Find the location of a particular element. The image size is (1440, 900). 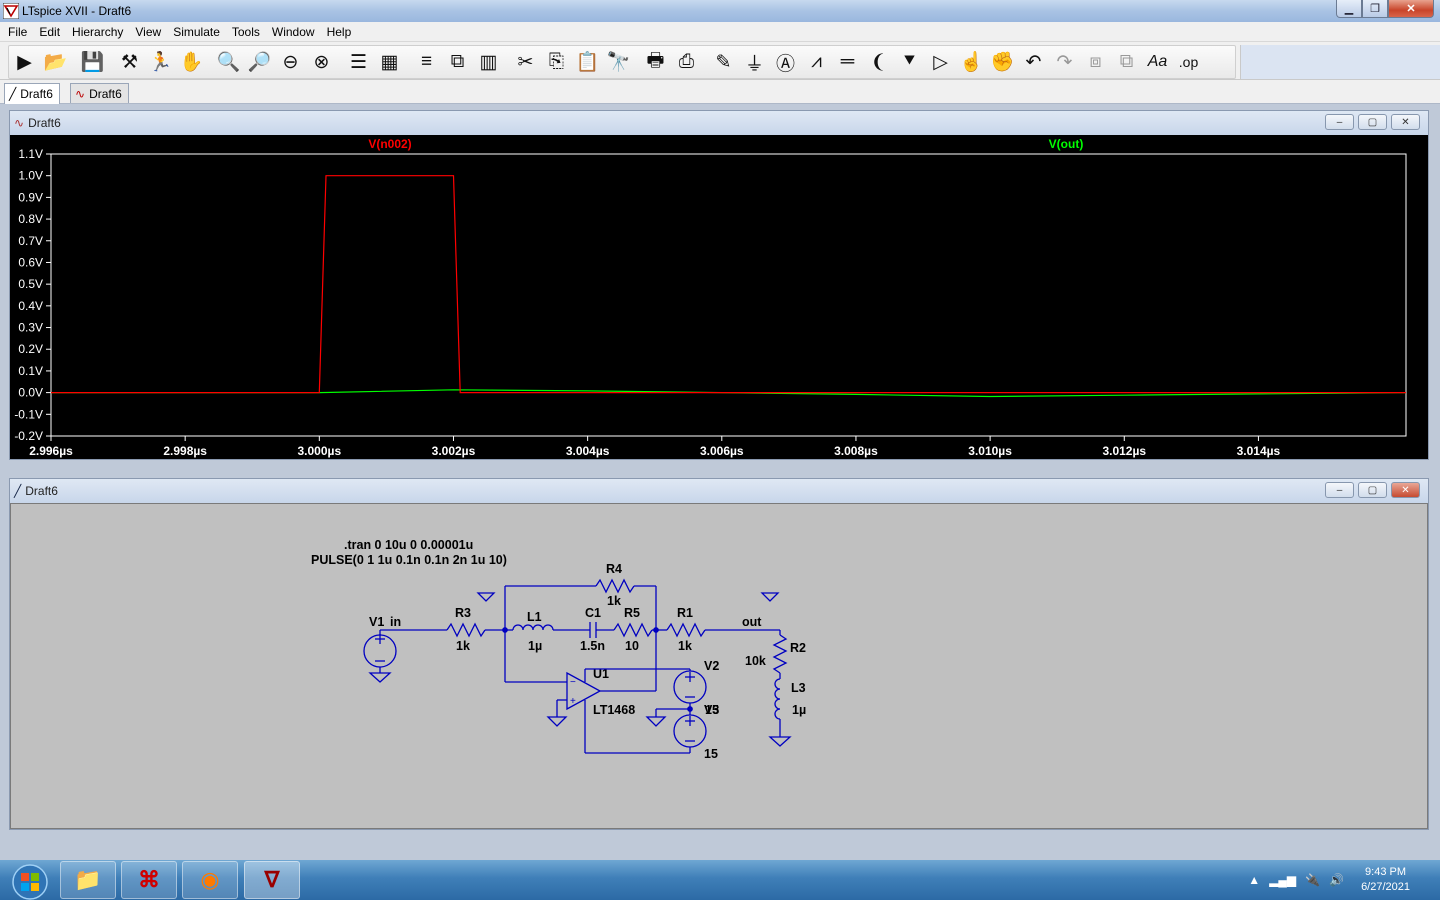

zoom-in-icon: 🔍 is located at coordinates (228, 62).